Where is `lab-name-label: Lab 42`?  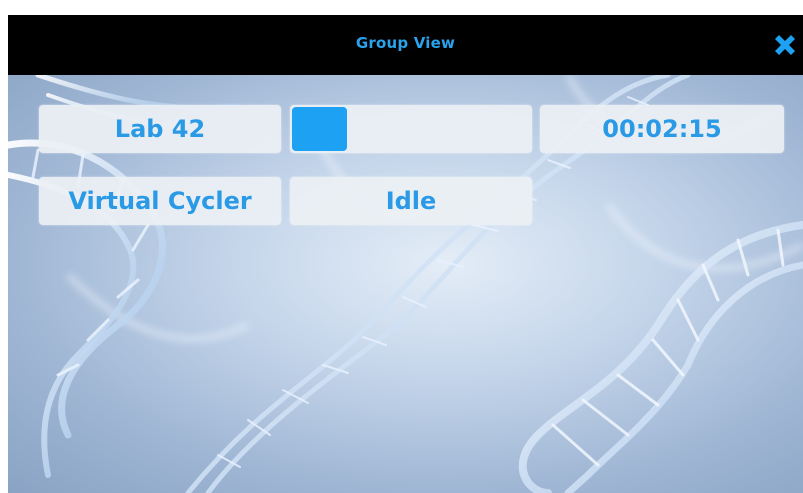
lab-name-label: Lab 42 is located at coordinates (160, 129).